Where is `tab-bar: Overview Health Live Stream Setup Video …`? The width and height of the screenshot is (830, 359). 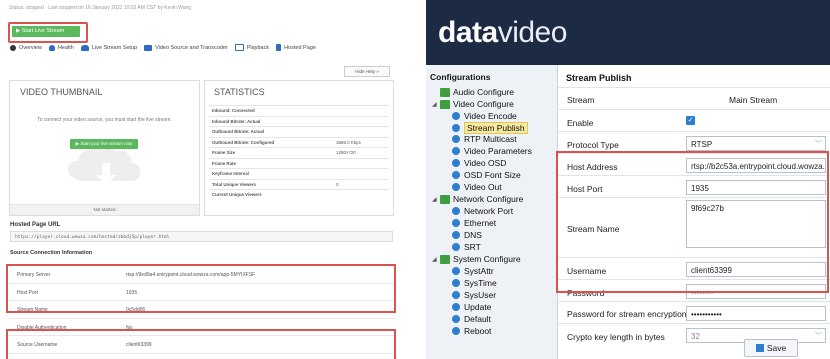
tab-bar: Overview Health Live Stream Setup Video … is located at coordinates (163, 47).